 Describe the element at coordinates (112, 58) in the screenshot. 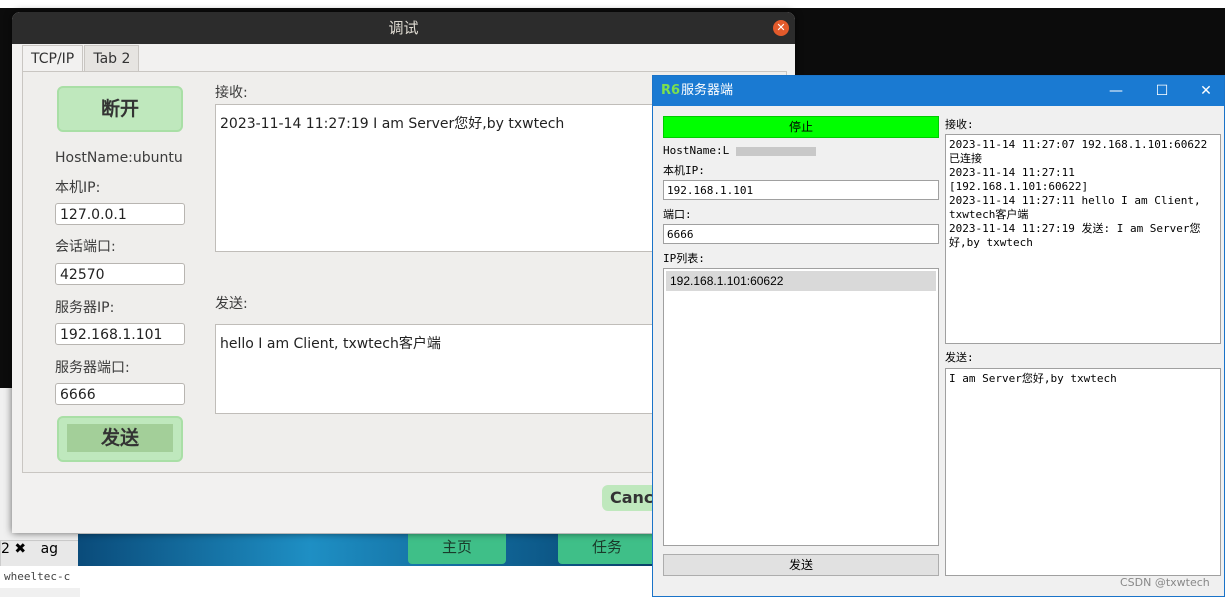

I see `tab-2: Tab 2` at that location.